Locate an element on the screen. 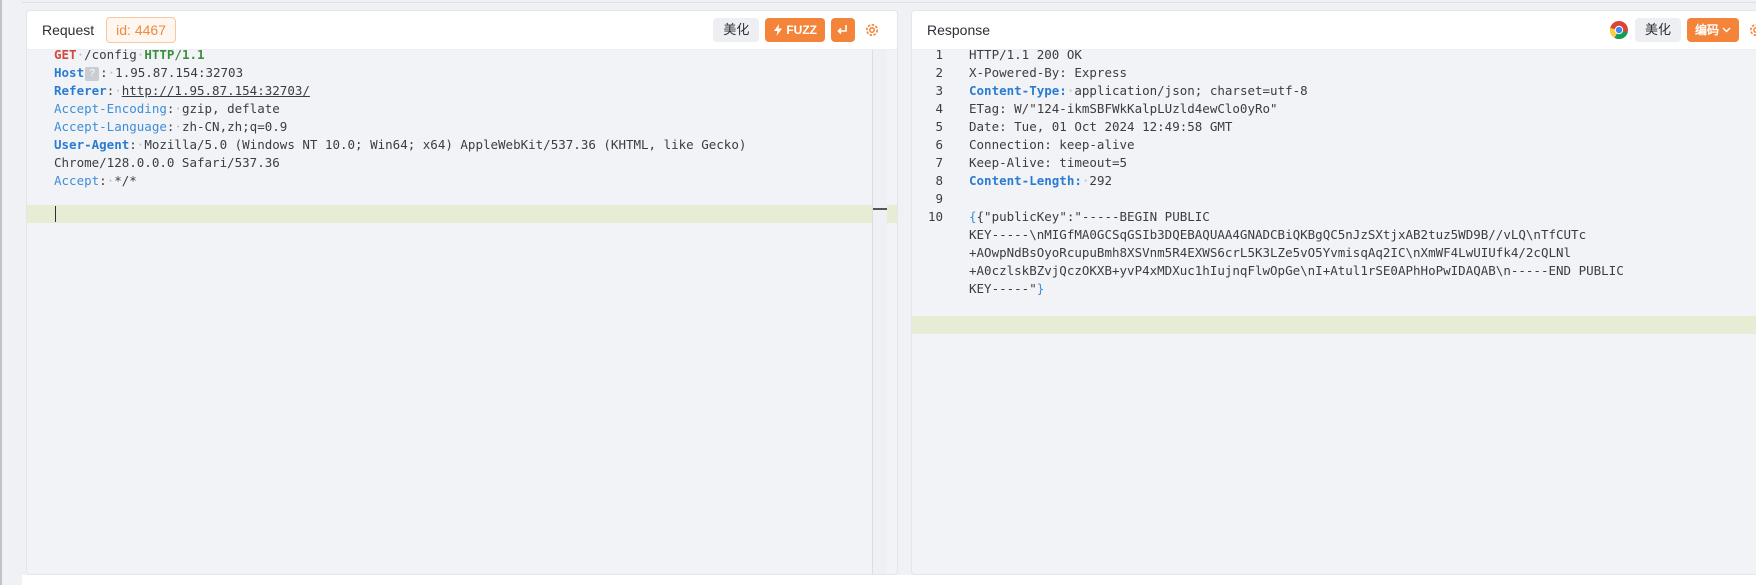 This screenshot has height=585, width=1756. chrome-icon is located at coordinates (1618, 30).